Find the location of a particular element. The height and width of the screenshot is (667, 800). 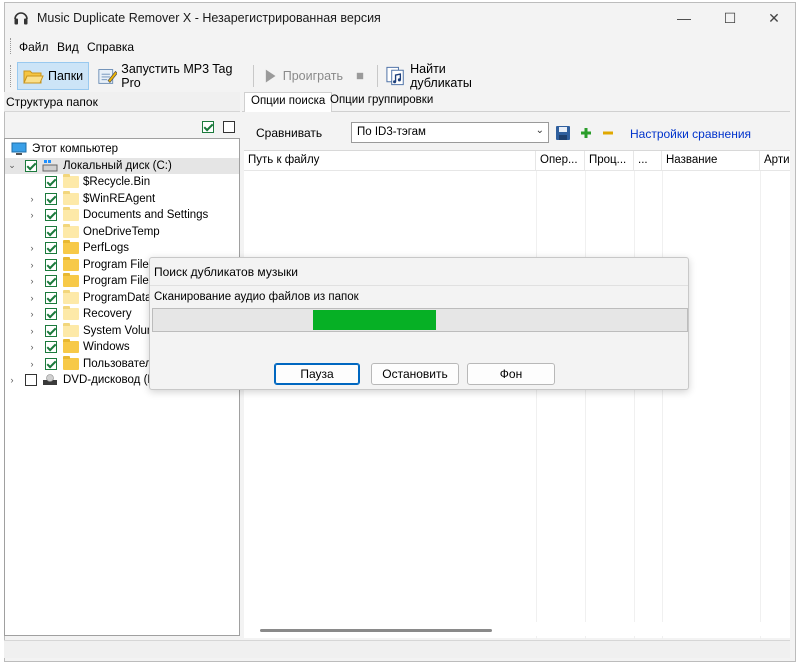

tree-item-label: ProgramData is located at coordinates (117, 298).